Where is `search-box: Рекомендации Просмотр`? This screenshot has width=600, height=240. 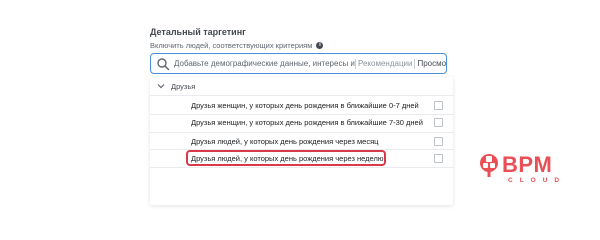 search-box: Рекомендации Просмотр is located at coordinates (298, 63).